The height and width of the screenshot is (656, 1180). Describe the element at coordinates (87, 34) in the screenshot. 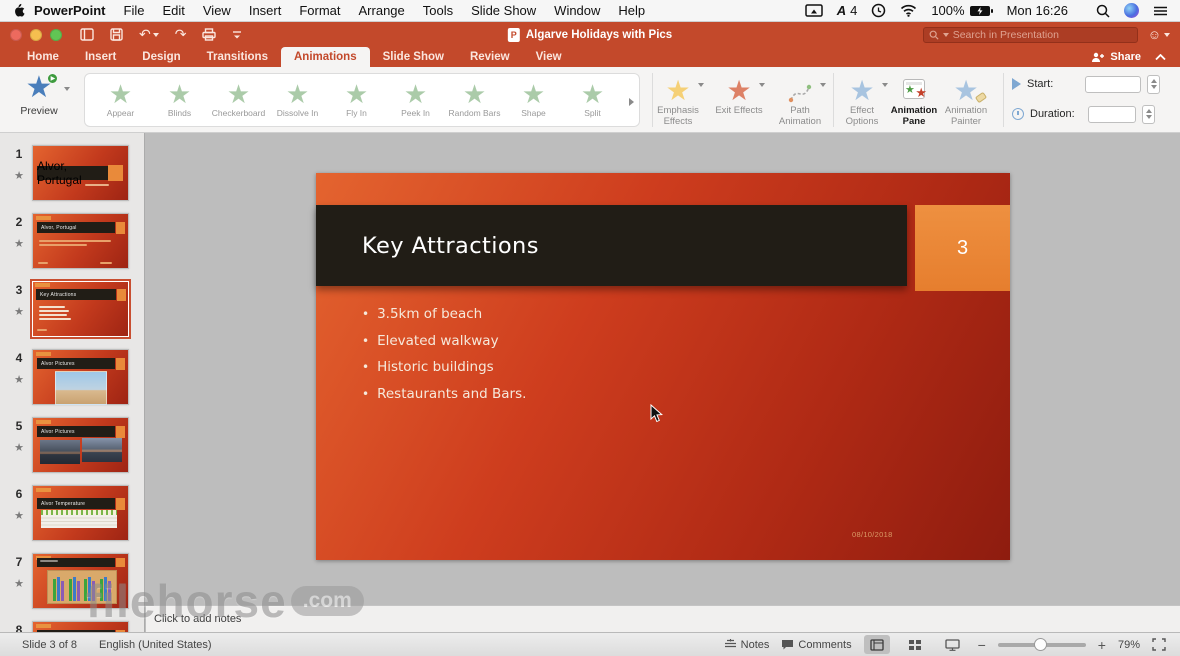

I see `show-pane-button` at that location.